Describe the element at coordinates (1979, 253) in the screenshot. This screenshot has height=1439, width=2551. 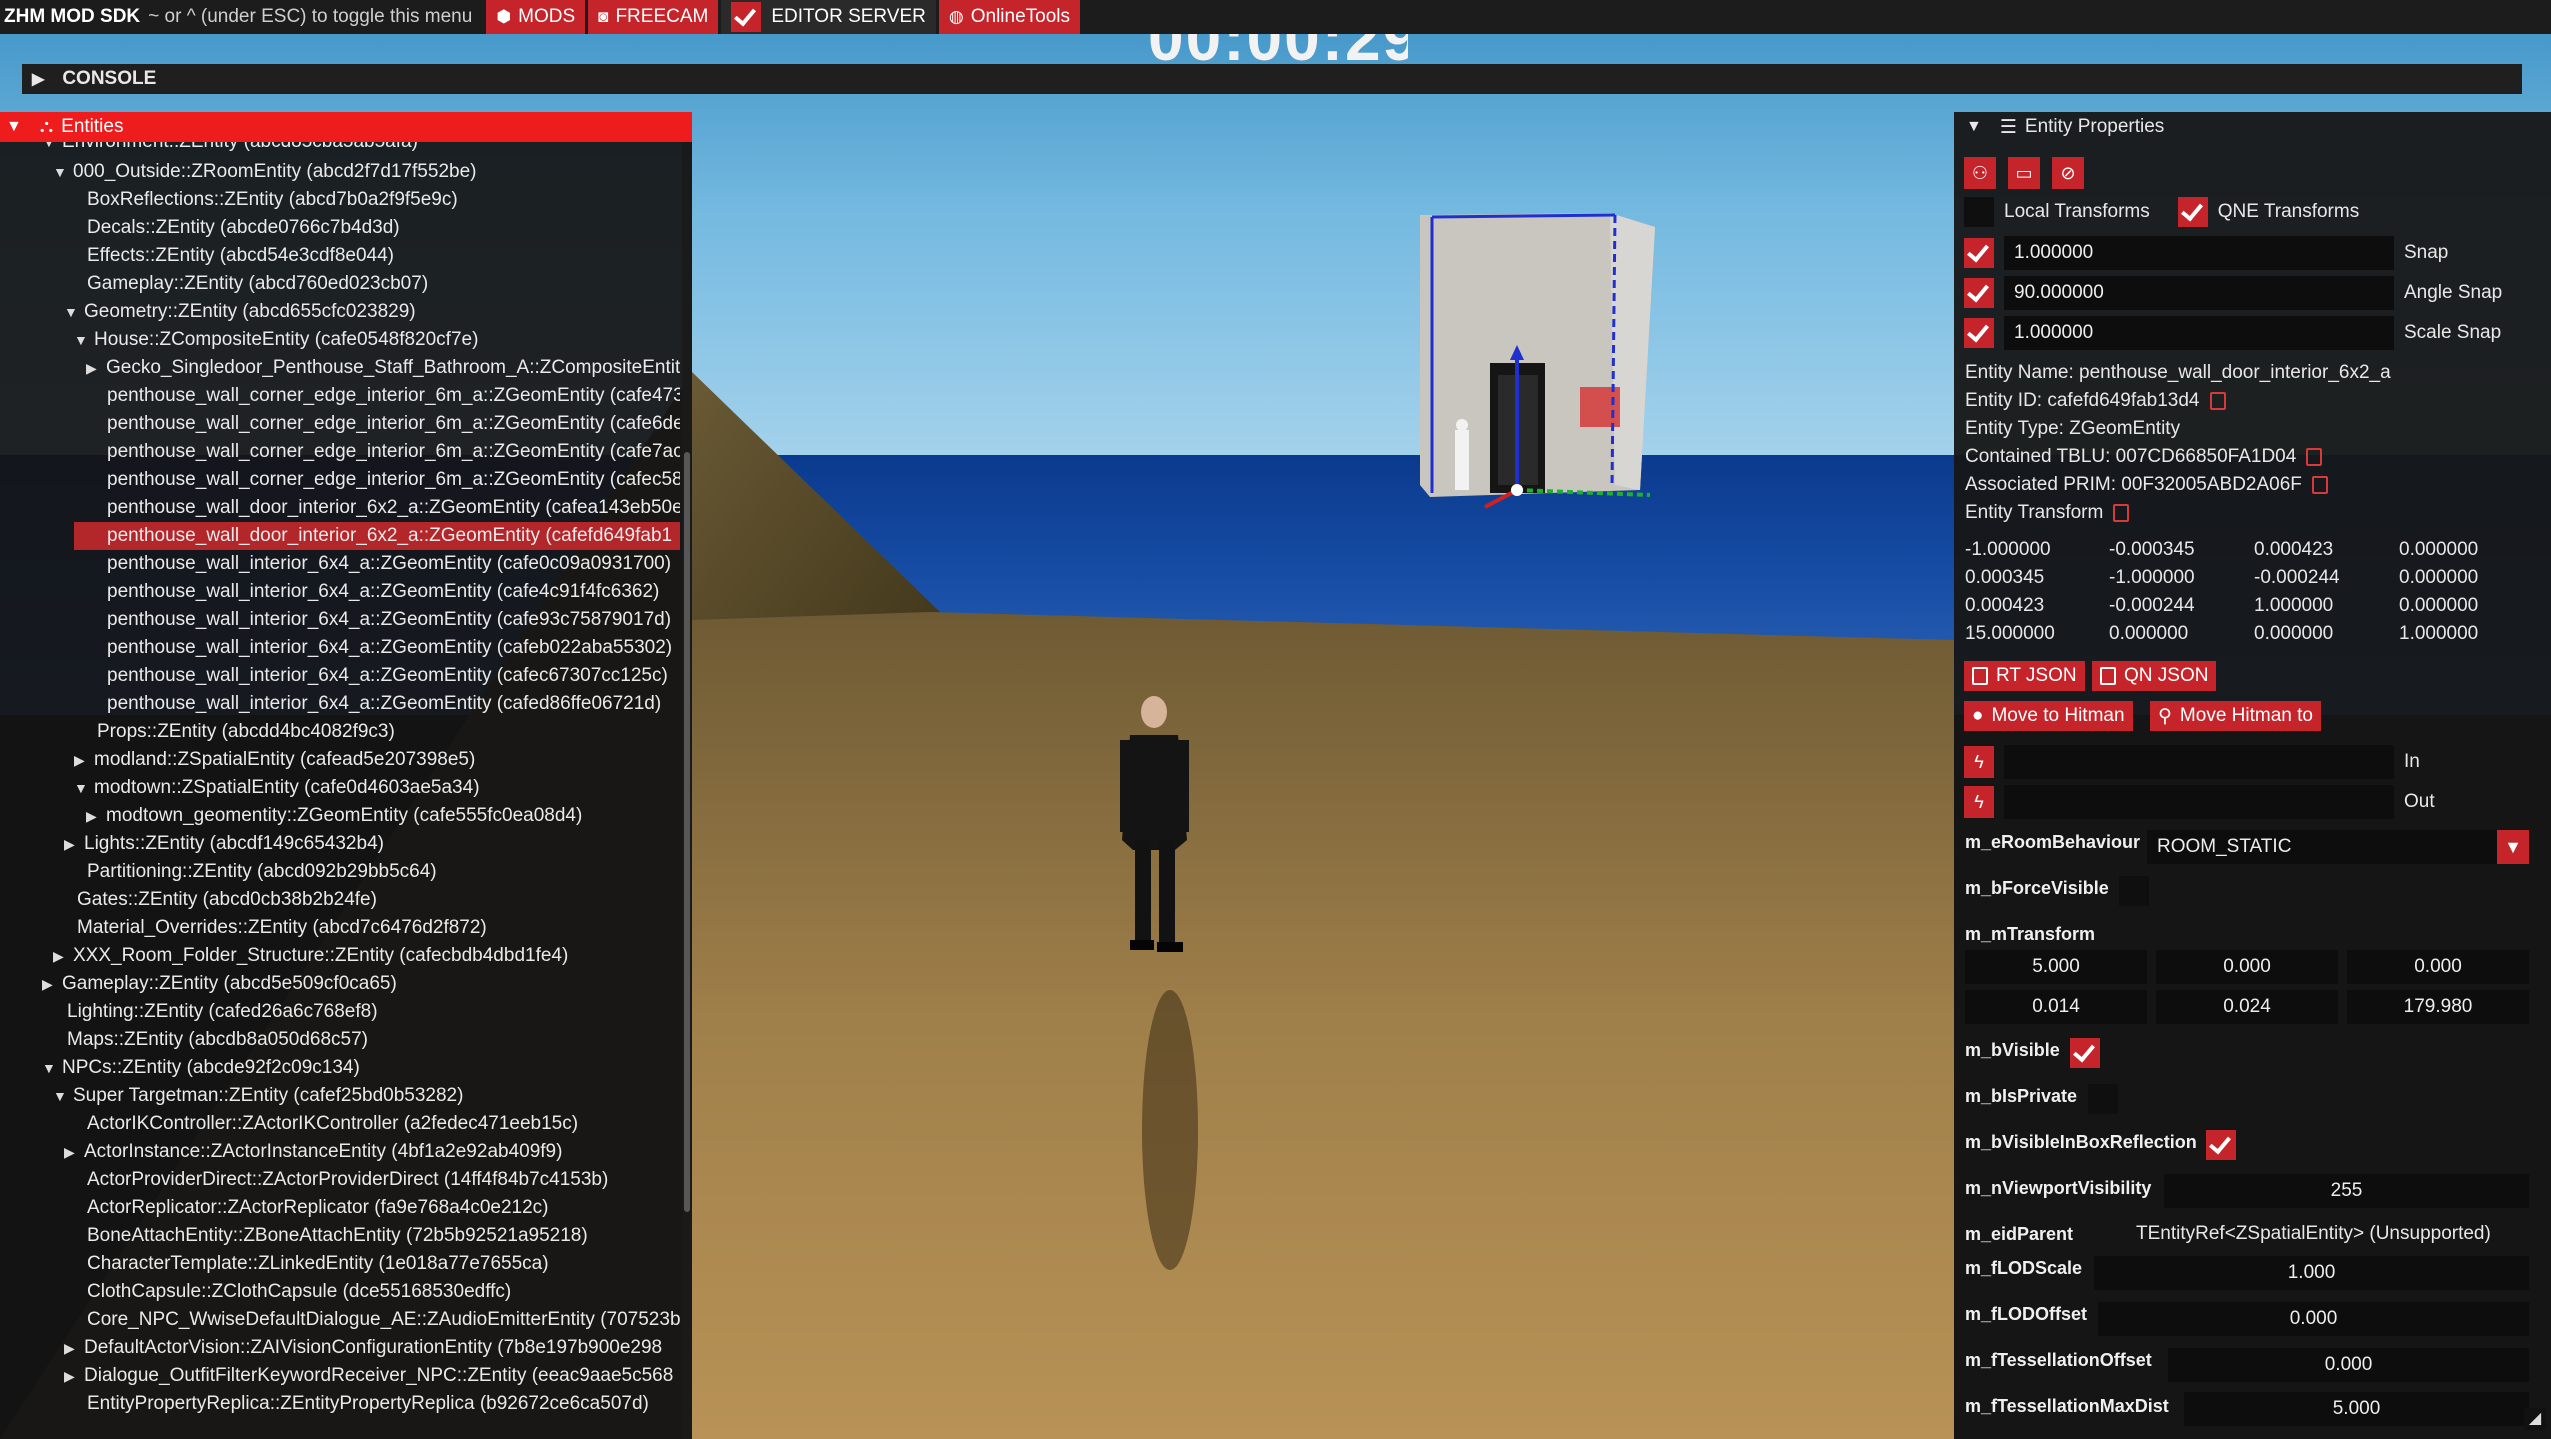
I see `snap-checkbox` at that location.